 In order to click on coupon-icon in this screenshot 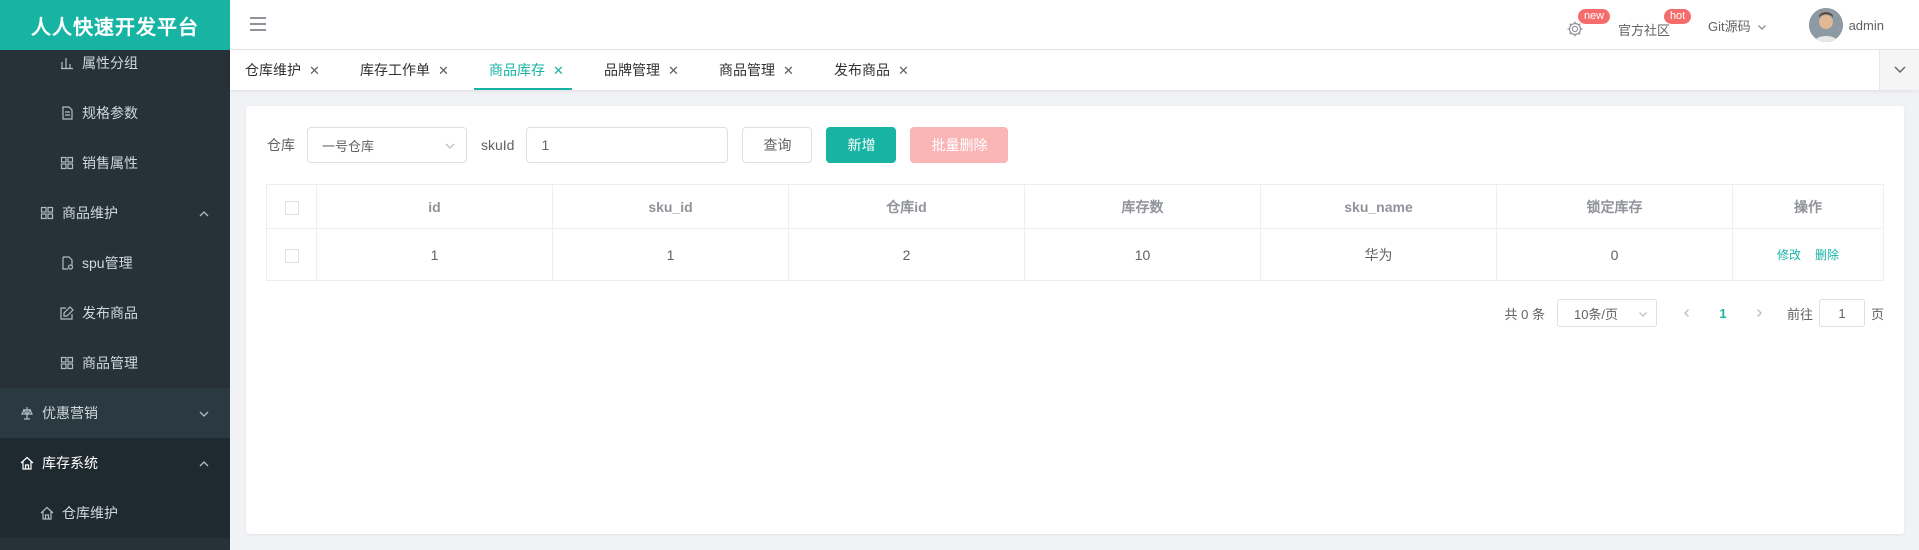, I will do `click(27, 413)`.